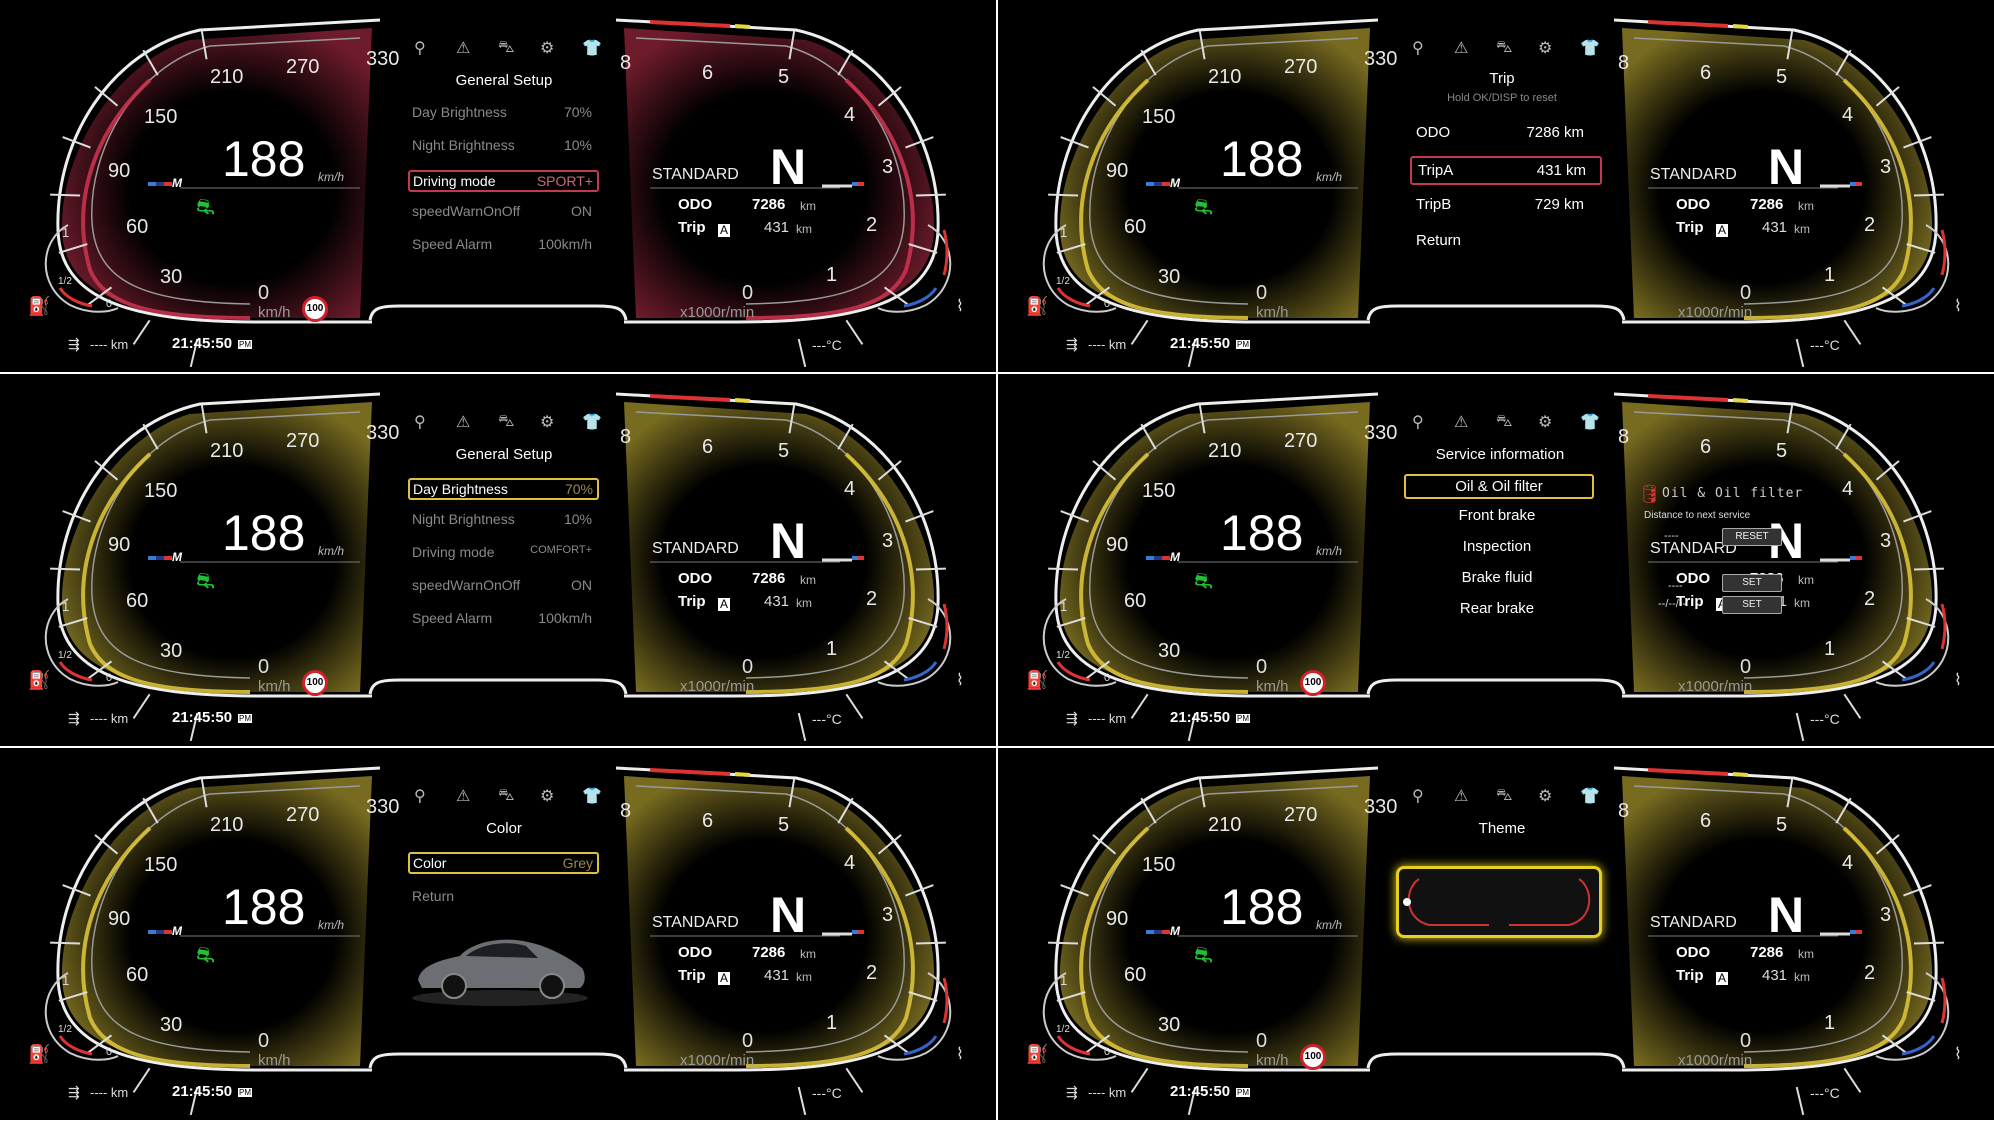  I want to click on speed-tick-label: 30, so click(1169, 277).